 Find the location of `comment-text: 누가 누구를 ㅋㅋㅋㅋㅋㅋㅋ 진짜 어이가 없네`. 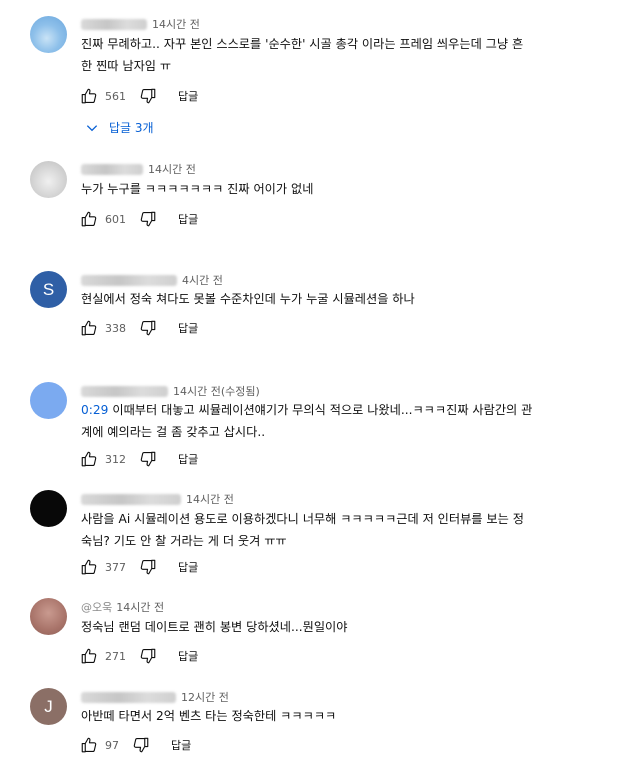

comment-text: 누가 누구를 ㅋㅋㅋㅋㅋㅋㅋ 진짜 어이가 없네 is located at coordinates (197, 189).